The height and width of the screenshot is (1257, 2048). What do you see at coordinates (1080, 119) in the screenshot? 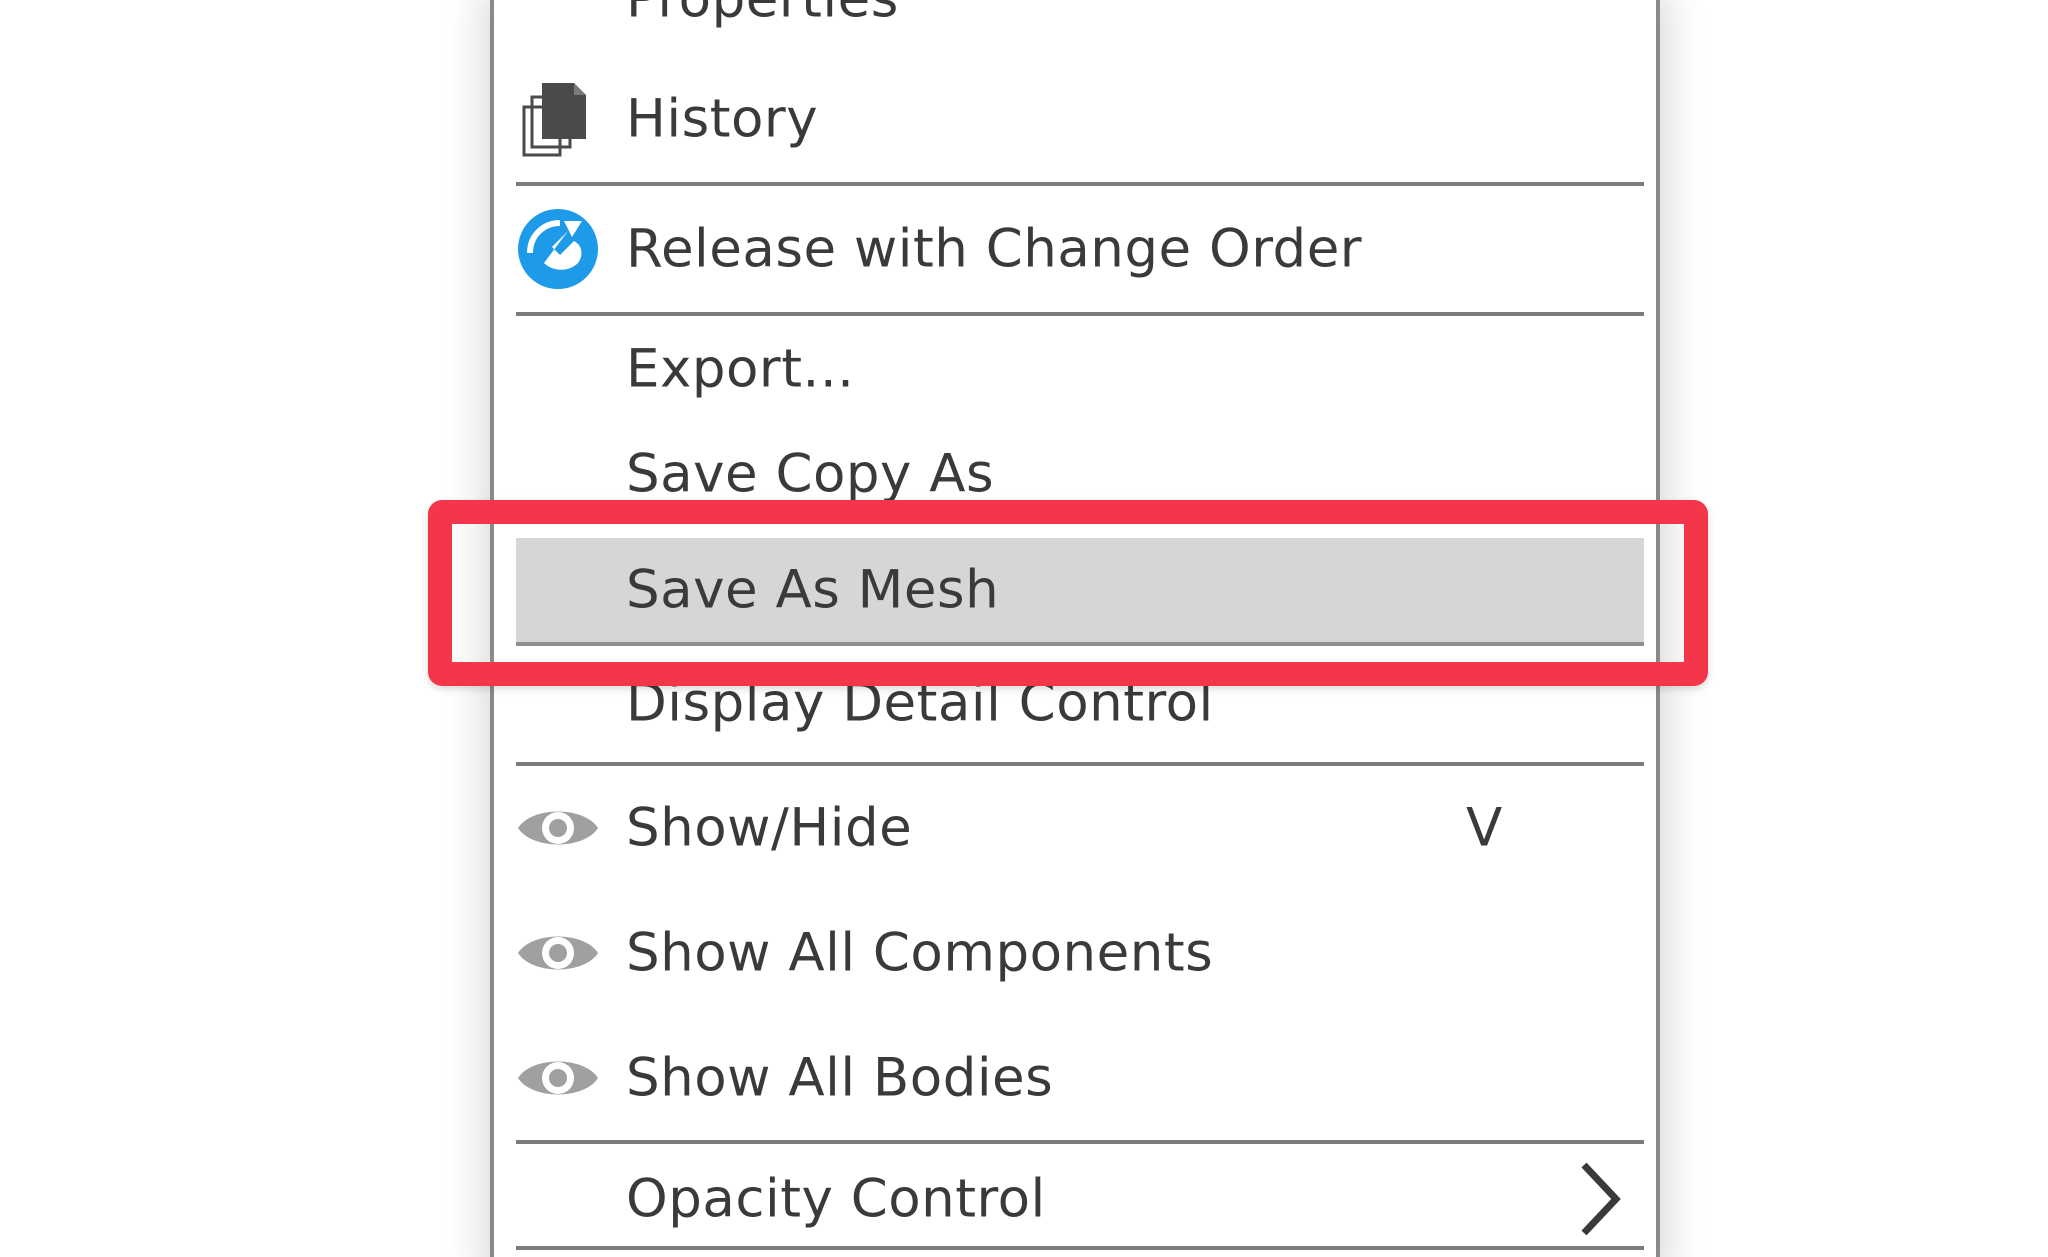
I see `menu-item-history: History` at bounding box center [1080, 119].